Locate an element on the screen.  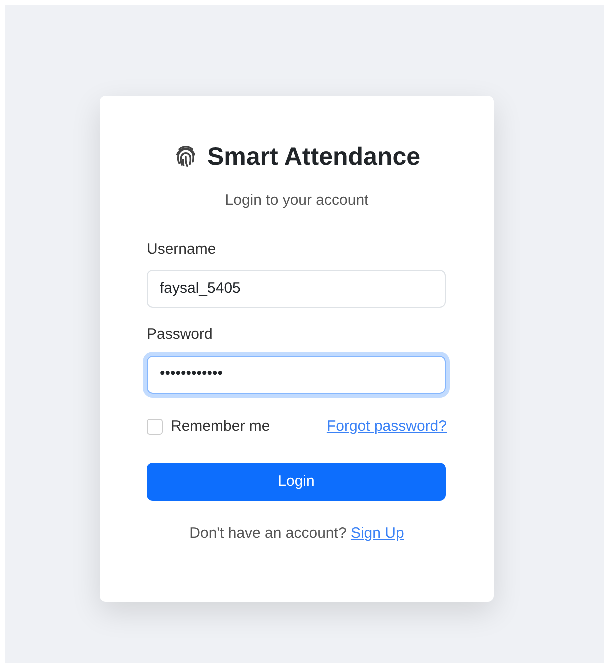
signup-link: Sign Up is located at coordinates (377, 533).